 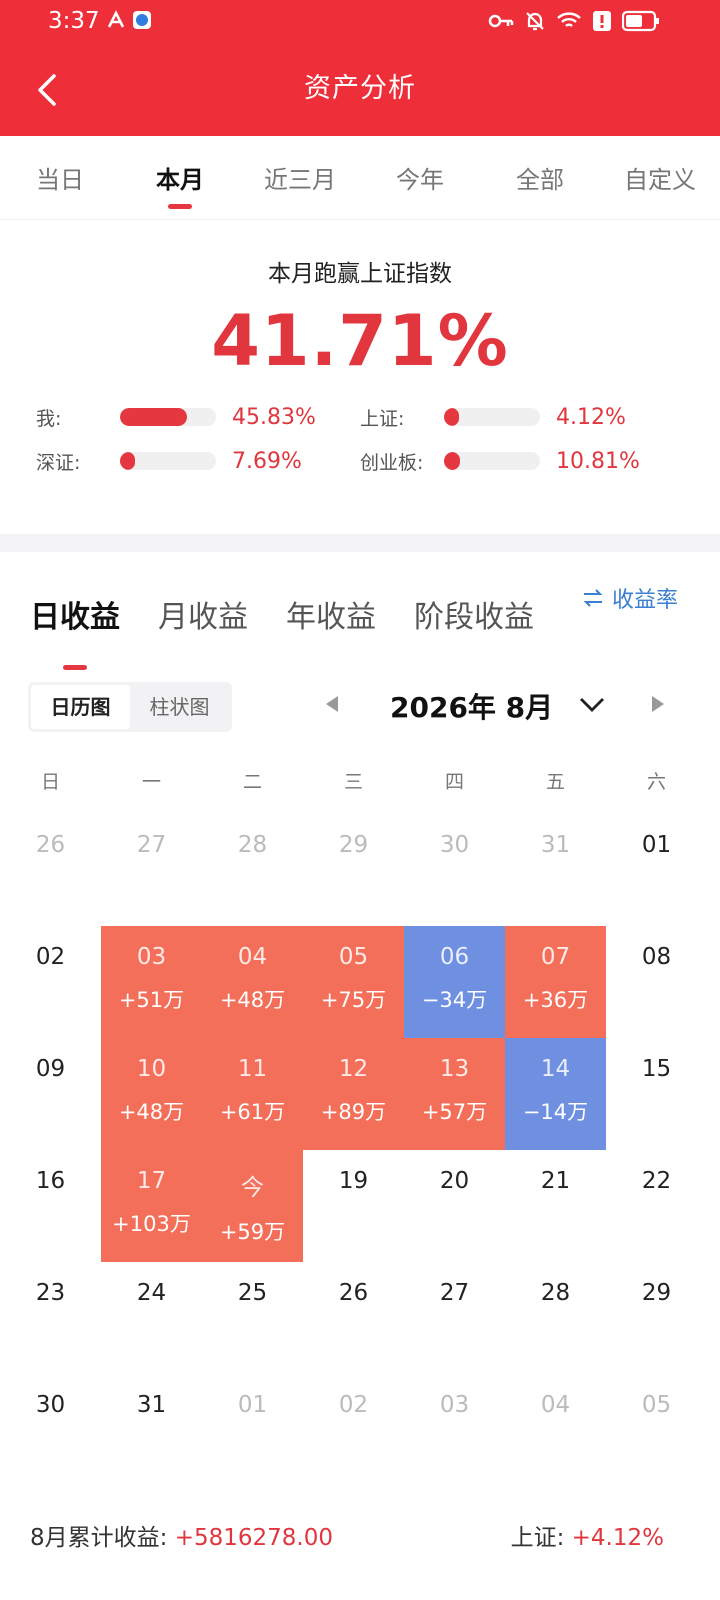 What do you see at coordinates (198, 461) in the screenshot?
I see `comparison-row: 深证: 7.69%` at bounding box center [198, 461].